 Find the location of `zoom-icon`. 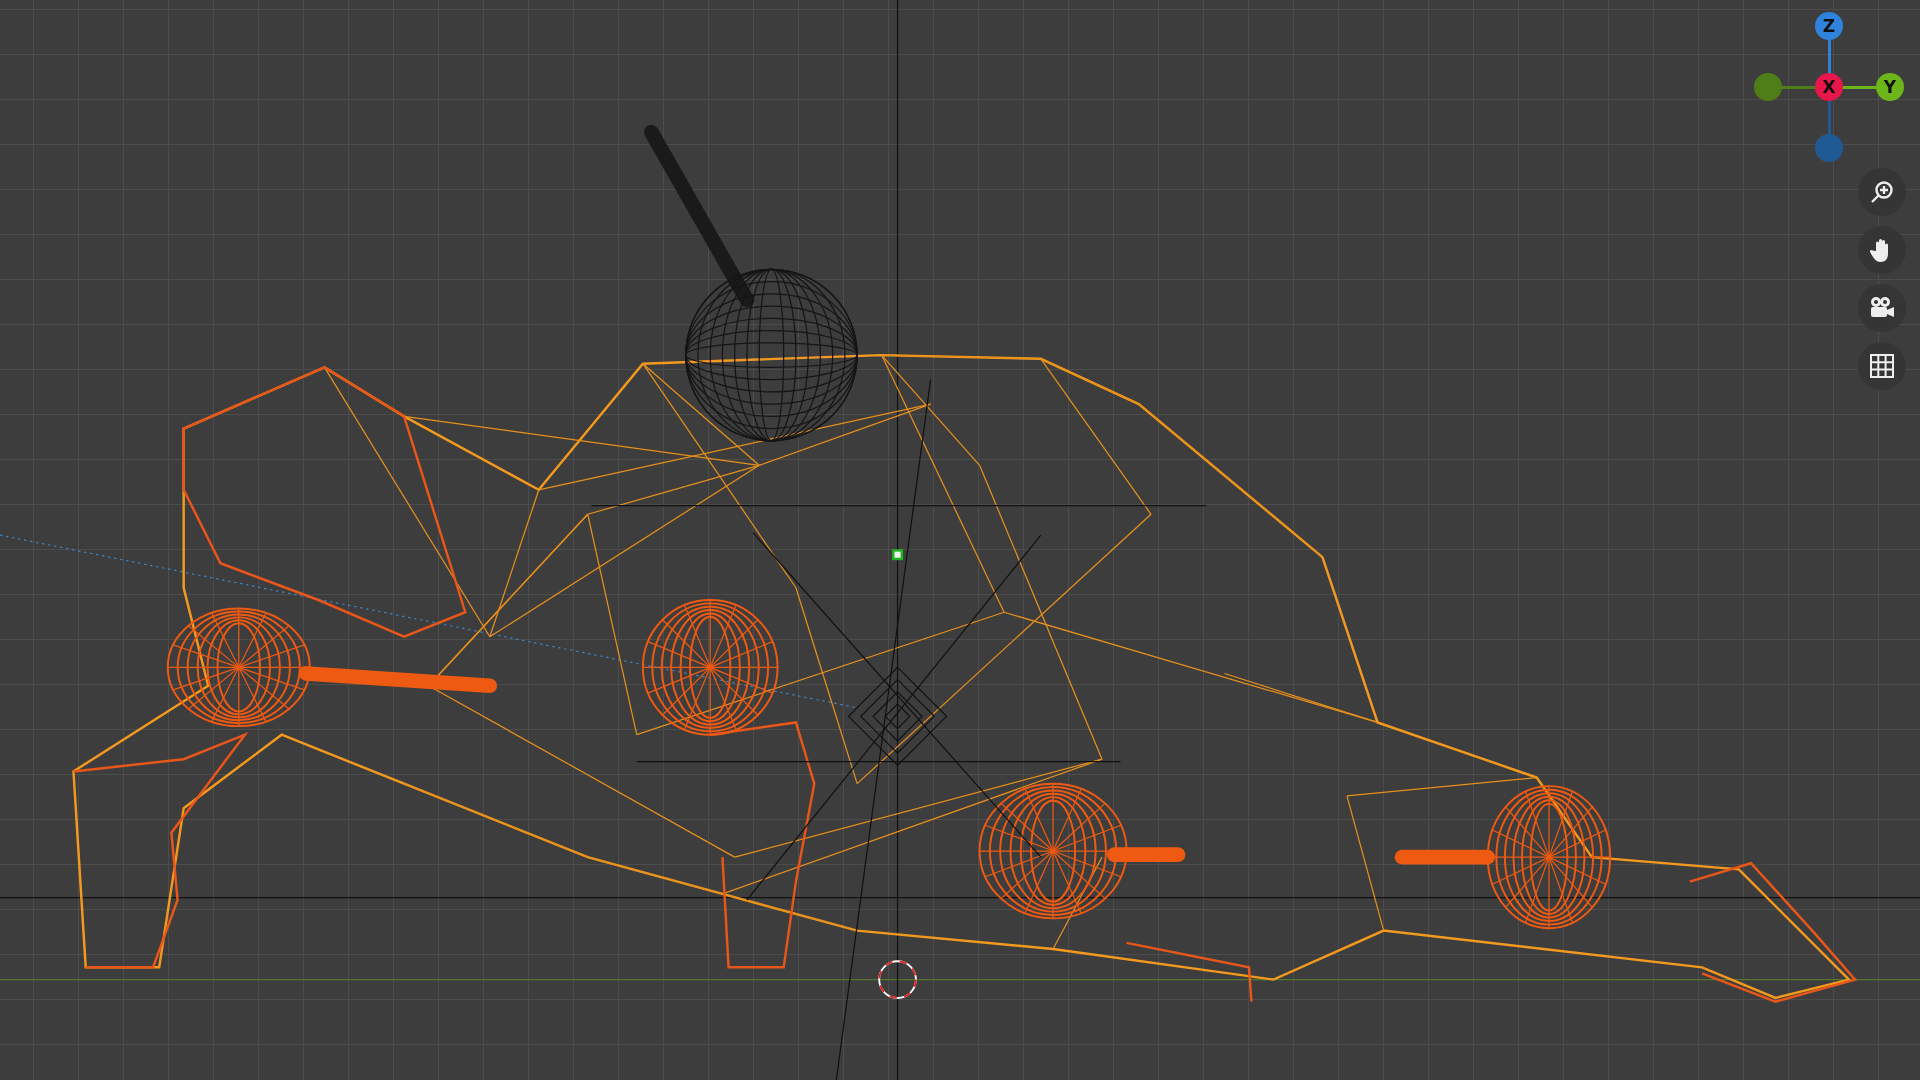

zoom-icon is located at coordinates (1882, 192).